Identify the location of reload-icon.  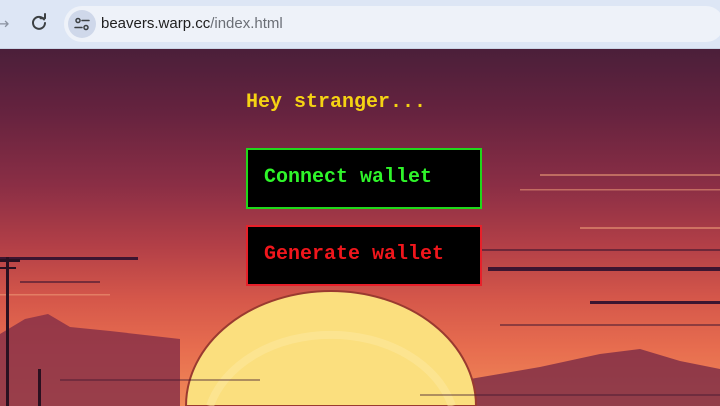
(39, 23).